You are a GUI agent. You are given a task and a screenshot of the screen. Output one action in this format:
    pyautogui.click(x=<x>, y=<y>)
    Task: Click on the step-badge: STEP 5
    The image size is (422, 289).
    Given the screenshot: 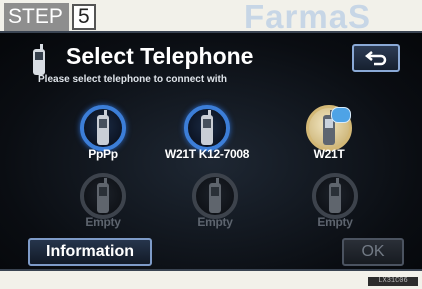 What is the action you would take?
    pyautogui.click(x=50, y=17)
    